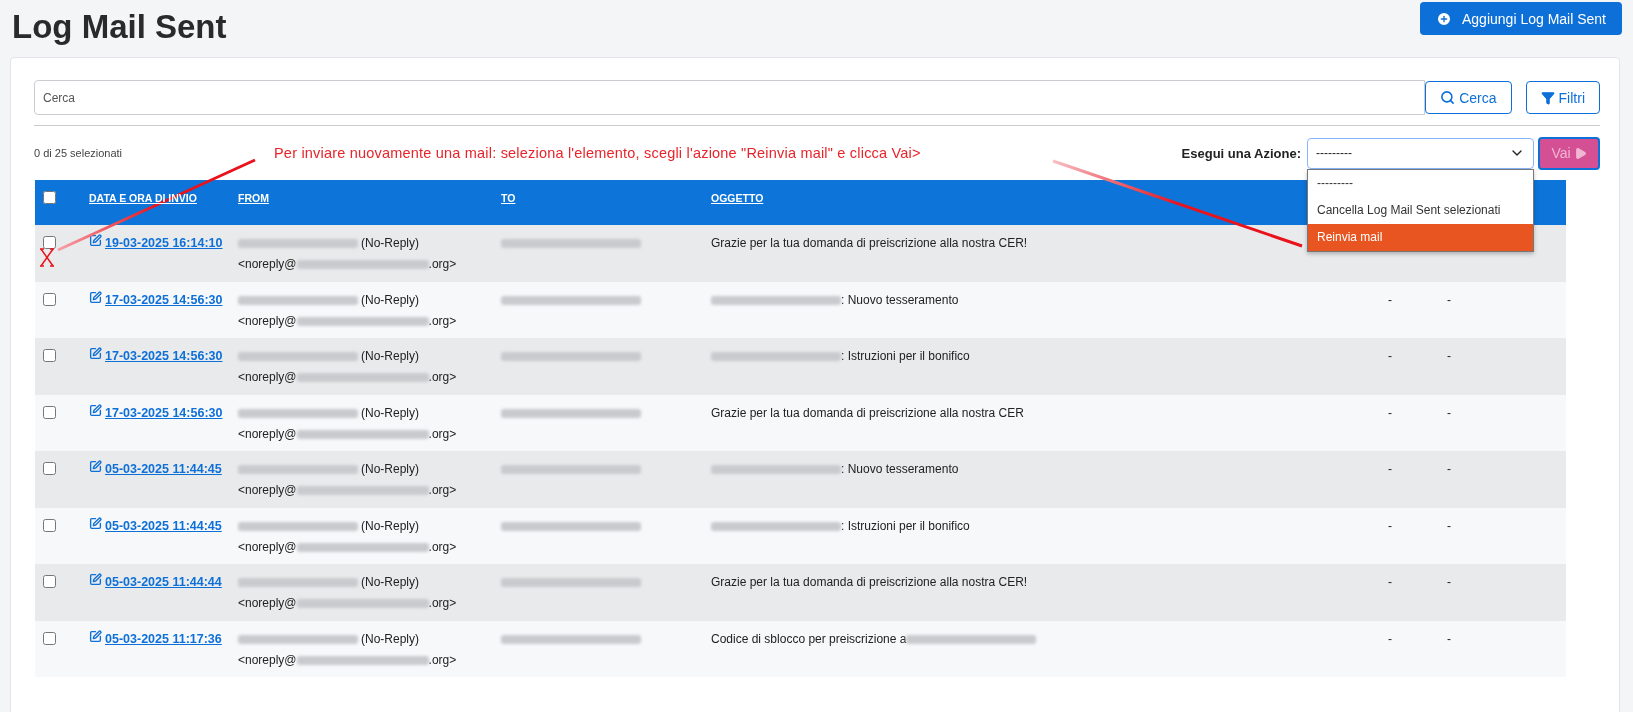  I want to click on select-all-checkbox, so click(49, 197).